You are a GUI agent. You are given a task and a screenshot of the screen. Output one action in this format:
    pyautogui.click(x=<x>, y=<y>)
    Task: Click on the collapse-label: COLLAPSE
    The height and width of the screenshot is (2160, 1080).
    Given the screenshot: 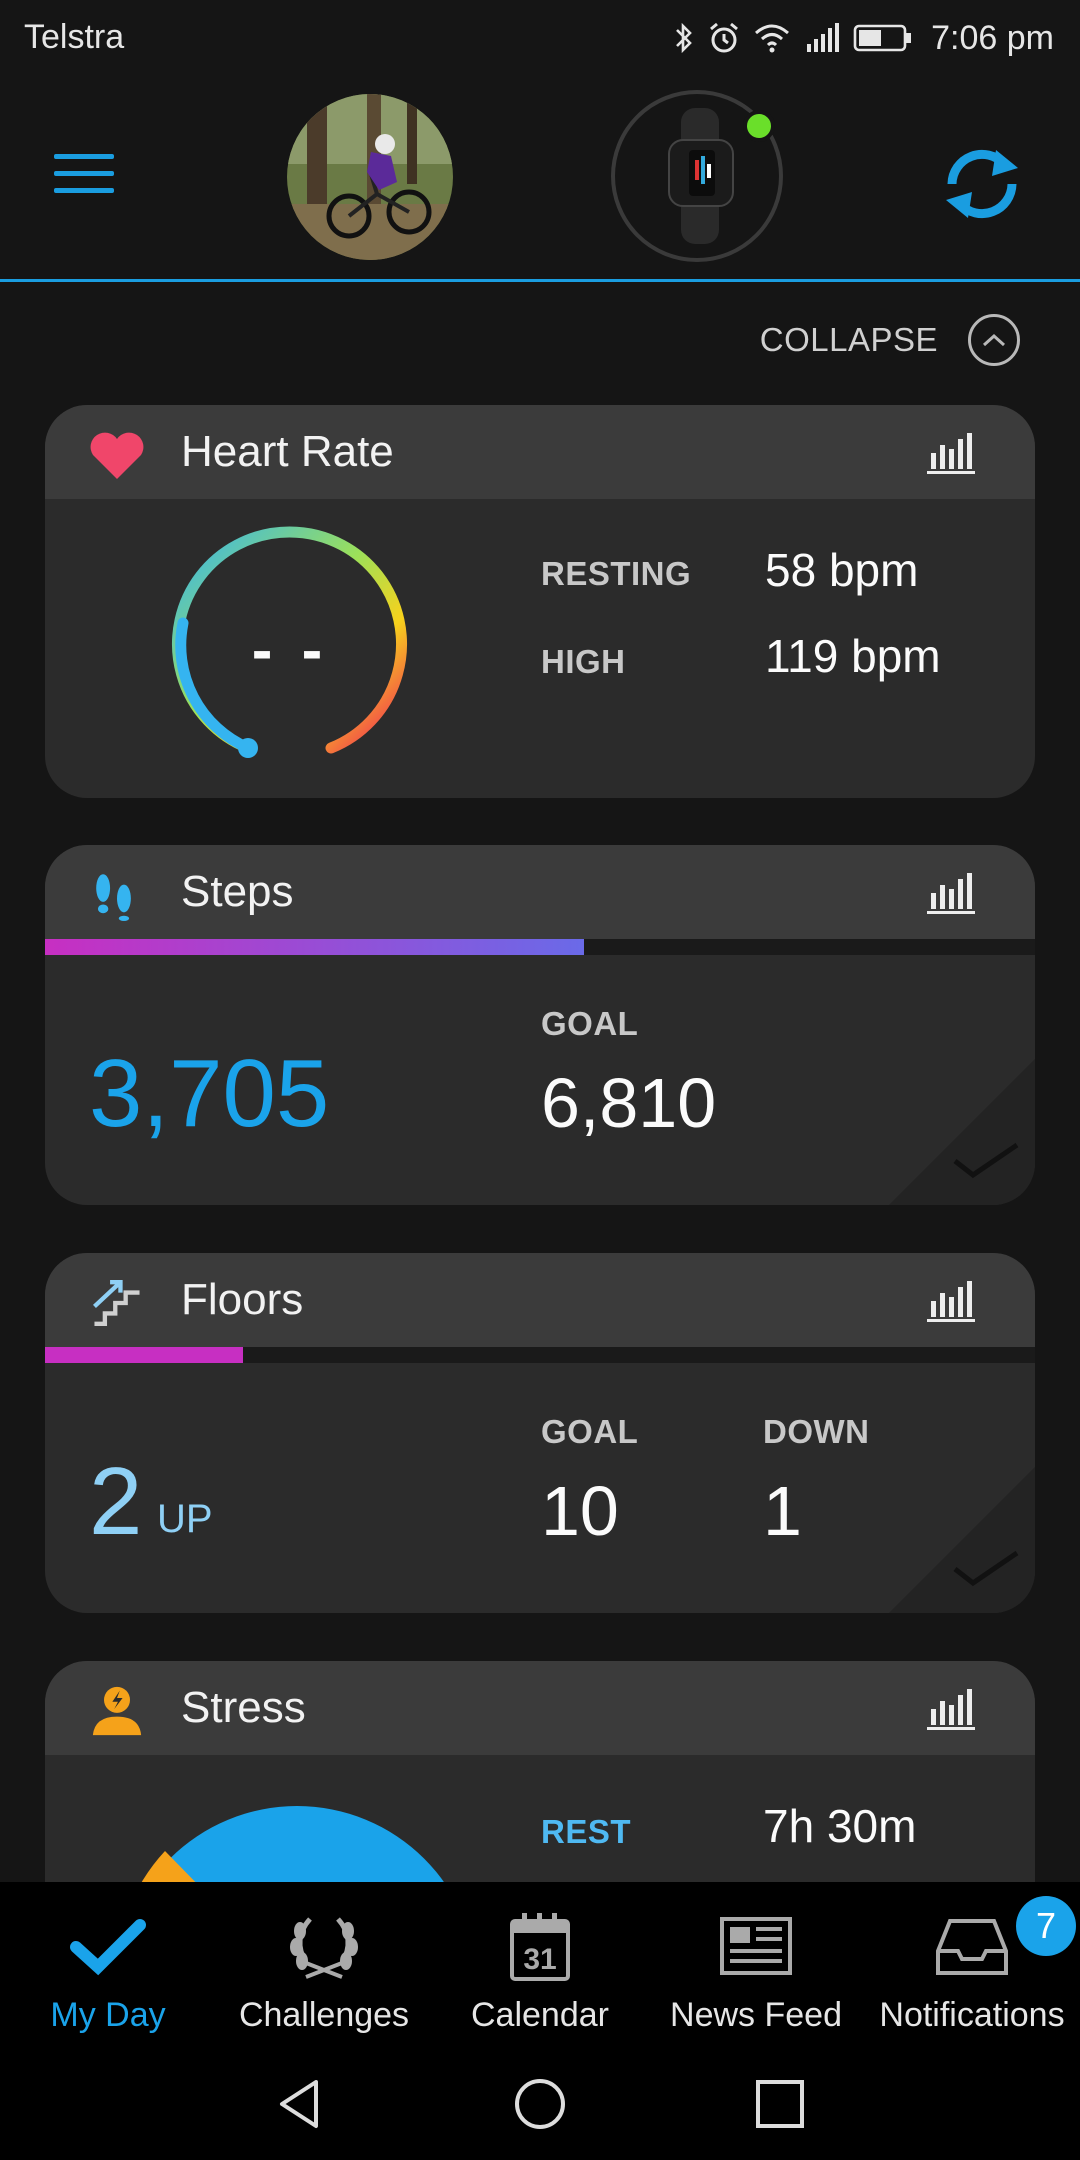 What is the action you would take?
    pyautogui.click(x=848, y=339)
    